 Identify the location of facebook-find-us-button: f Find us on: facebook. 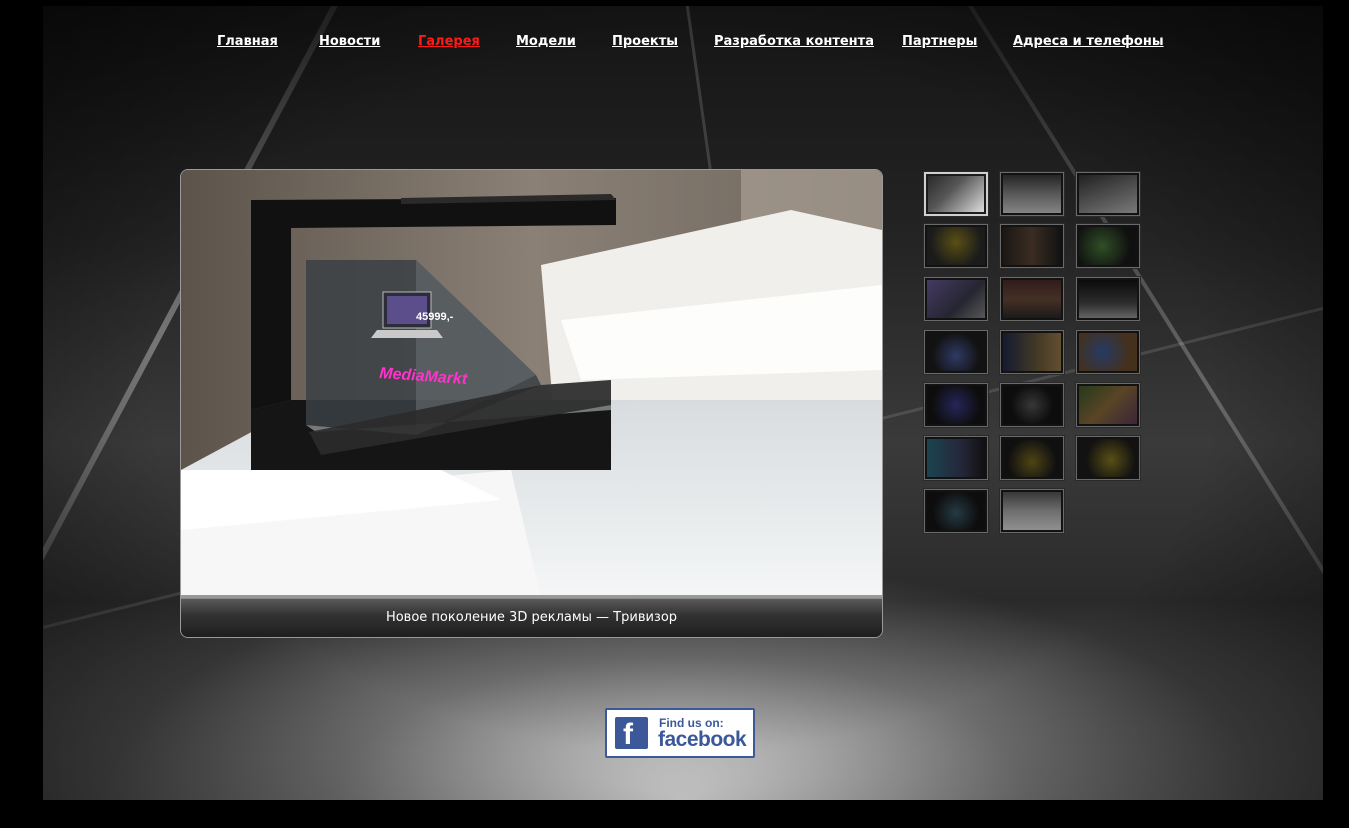
(680, 733).